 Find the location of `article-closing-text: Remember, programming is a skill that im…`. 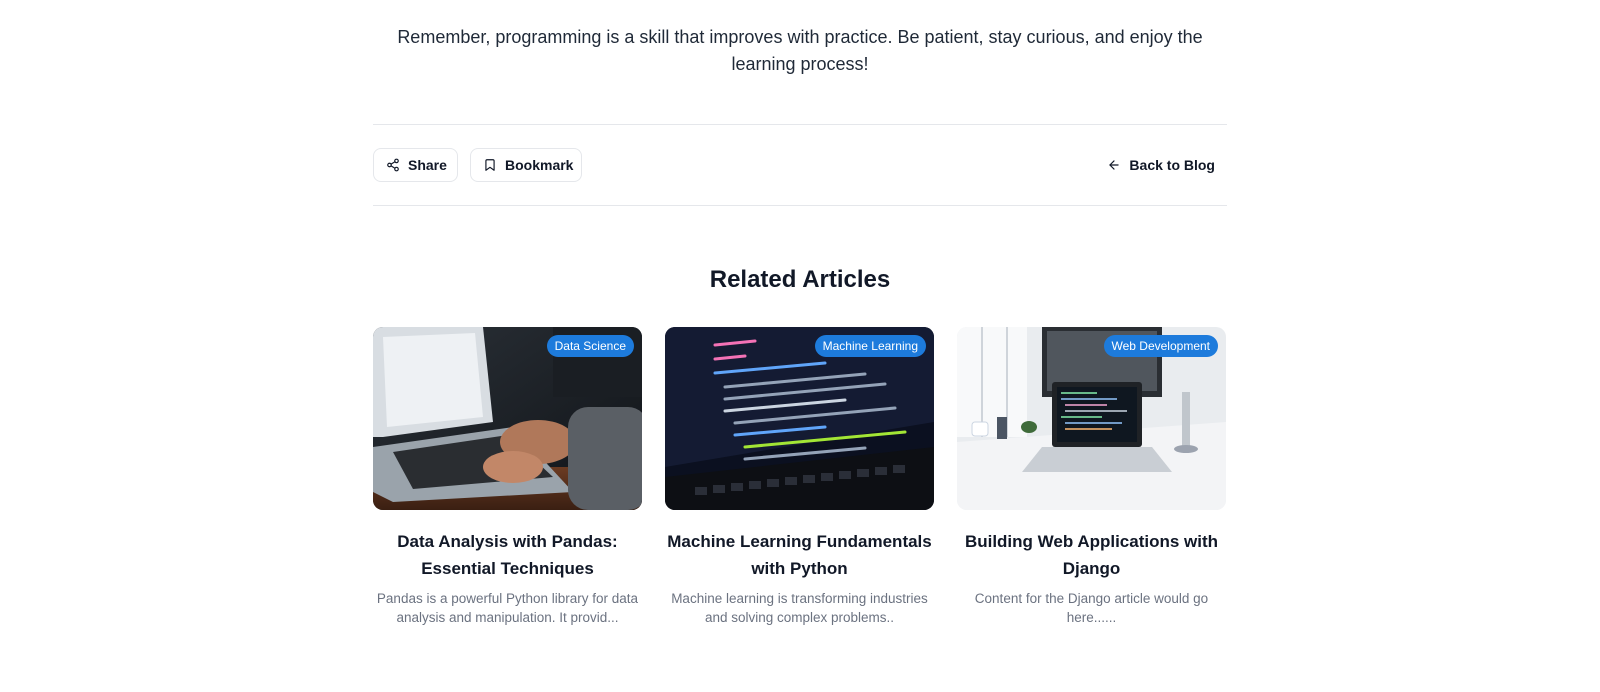

article-closing-text: Remember, programming is a skill that im… is located at coordinates (800, 50).